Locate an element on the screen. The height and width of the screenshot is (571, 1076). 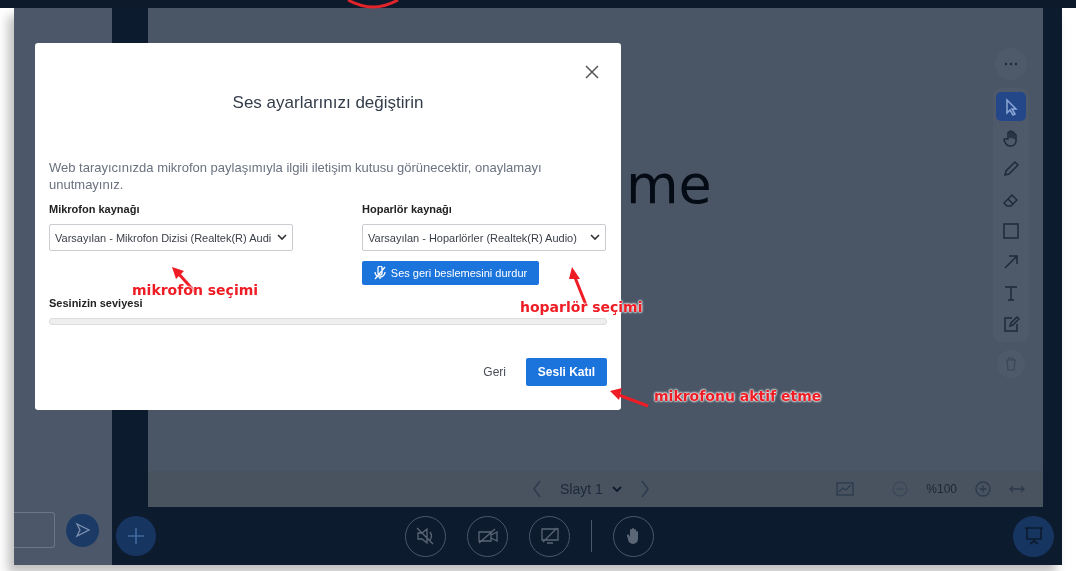
next-slide-icon is located at coordinates (644, 489).